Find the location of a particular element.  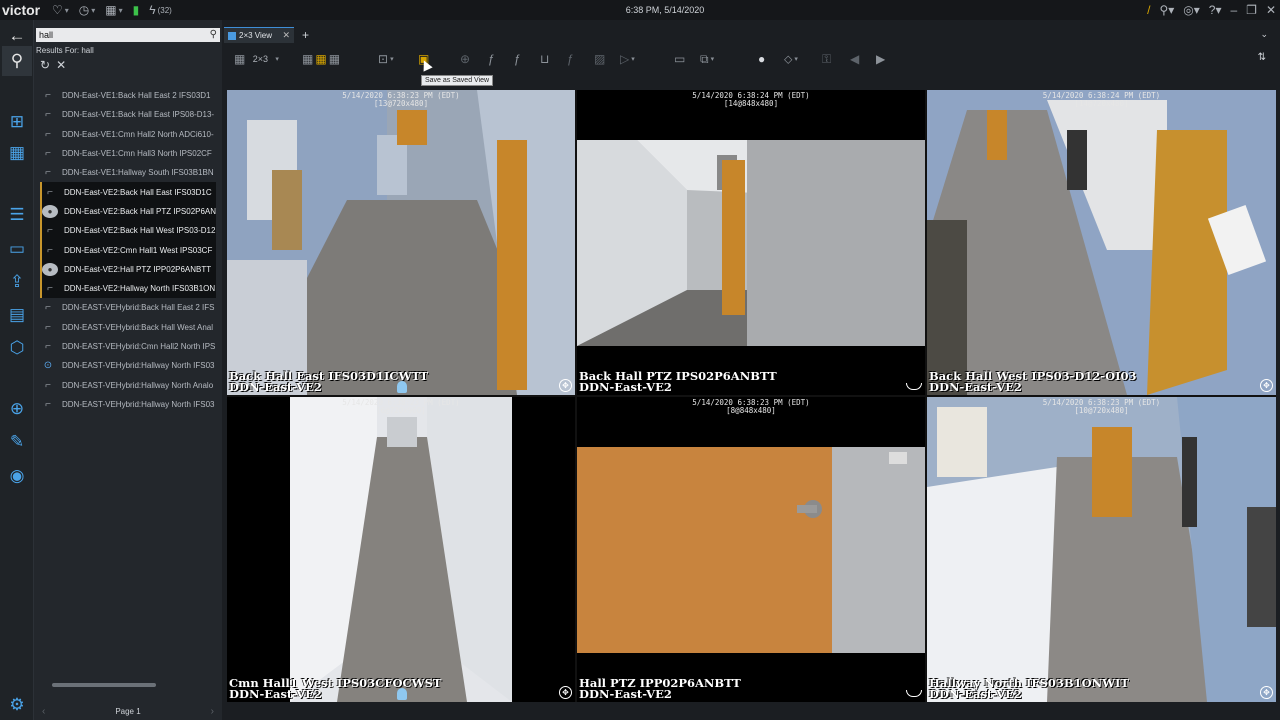

layout-icon: ▦ is located at coordinates (17, 153).